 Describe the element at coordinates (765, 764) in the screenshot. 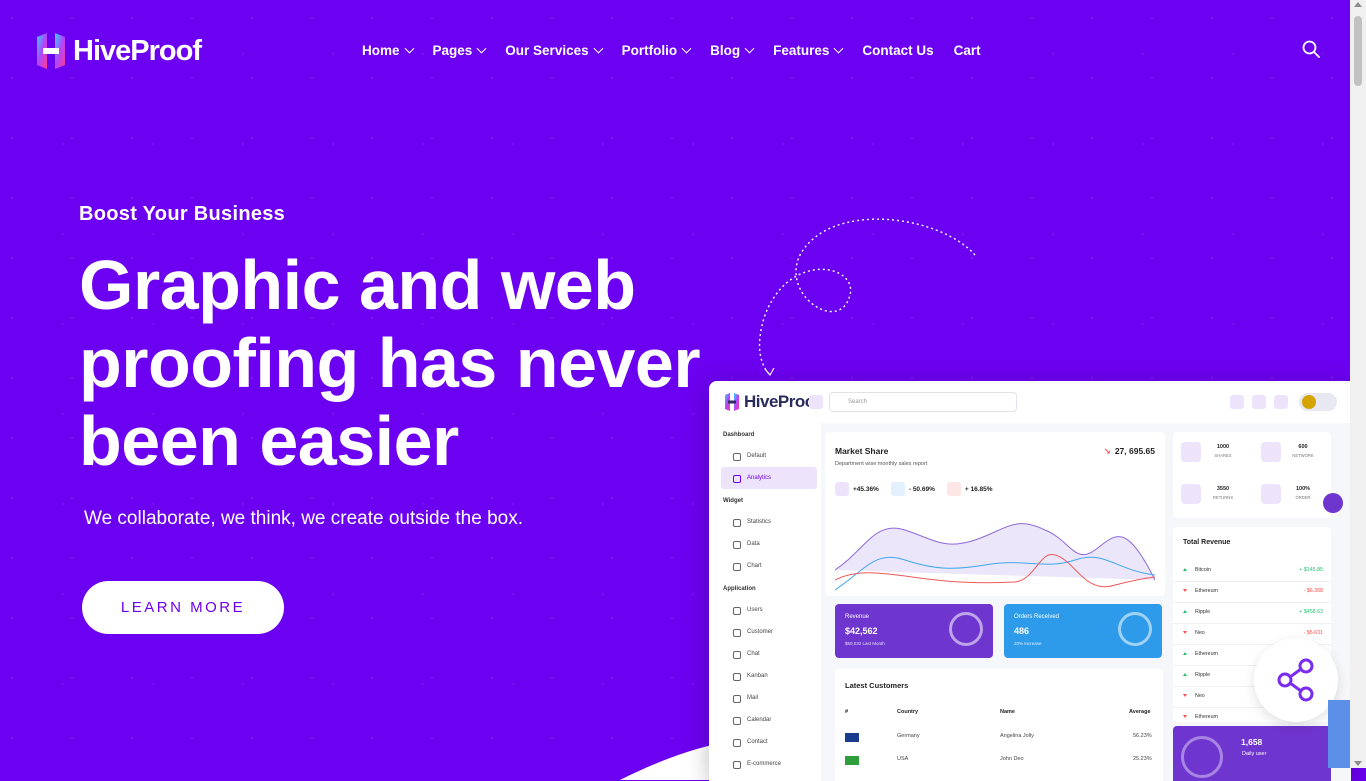

I see `sidebar-item-ecommerce: E-commerce` at that location.